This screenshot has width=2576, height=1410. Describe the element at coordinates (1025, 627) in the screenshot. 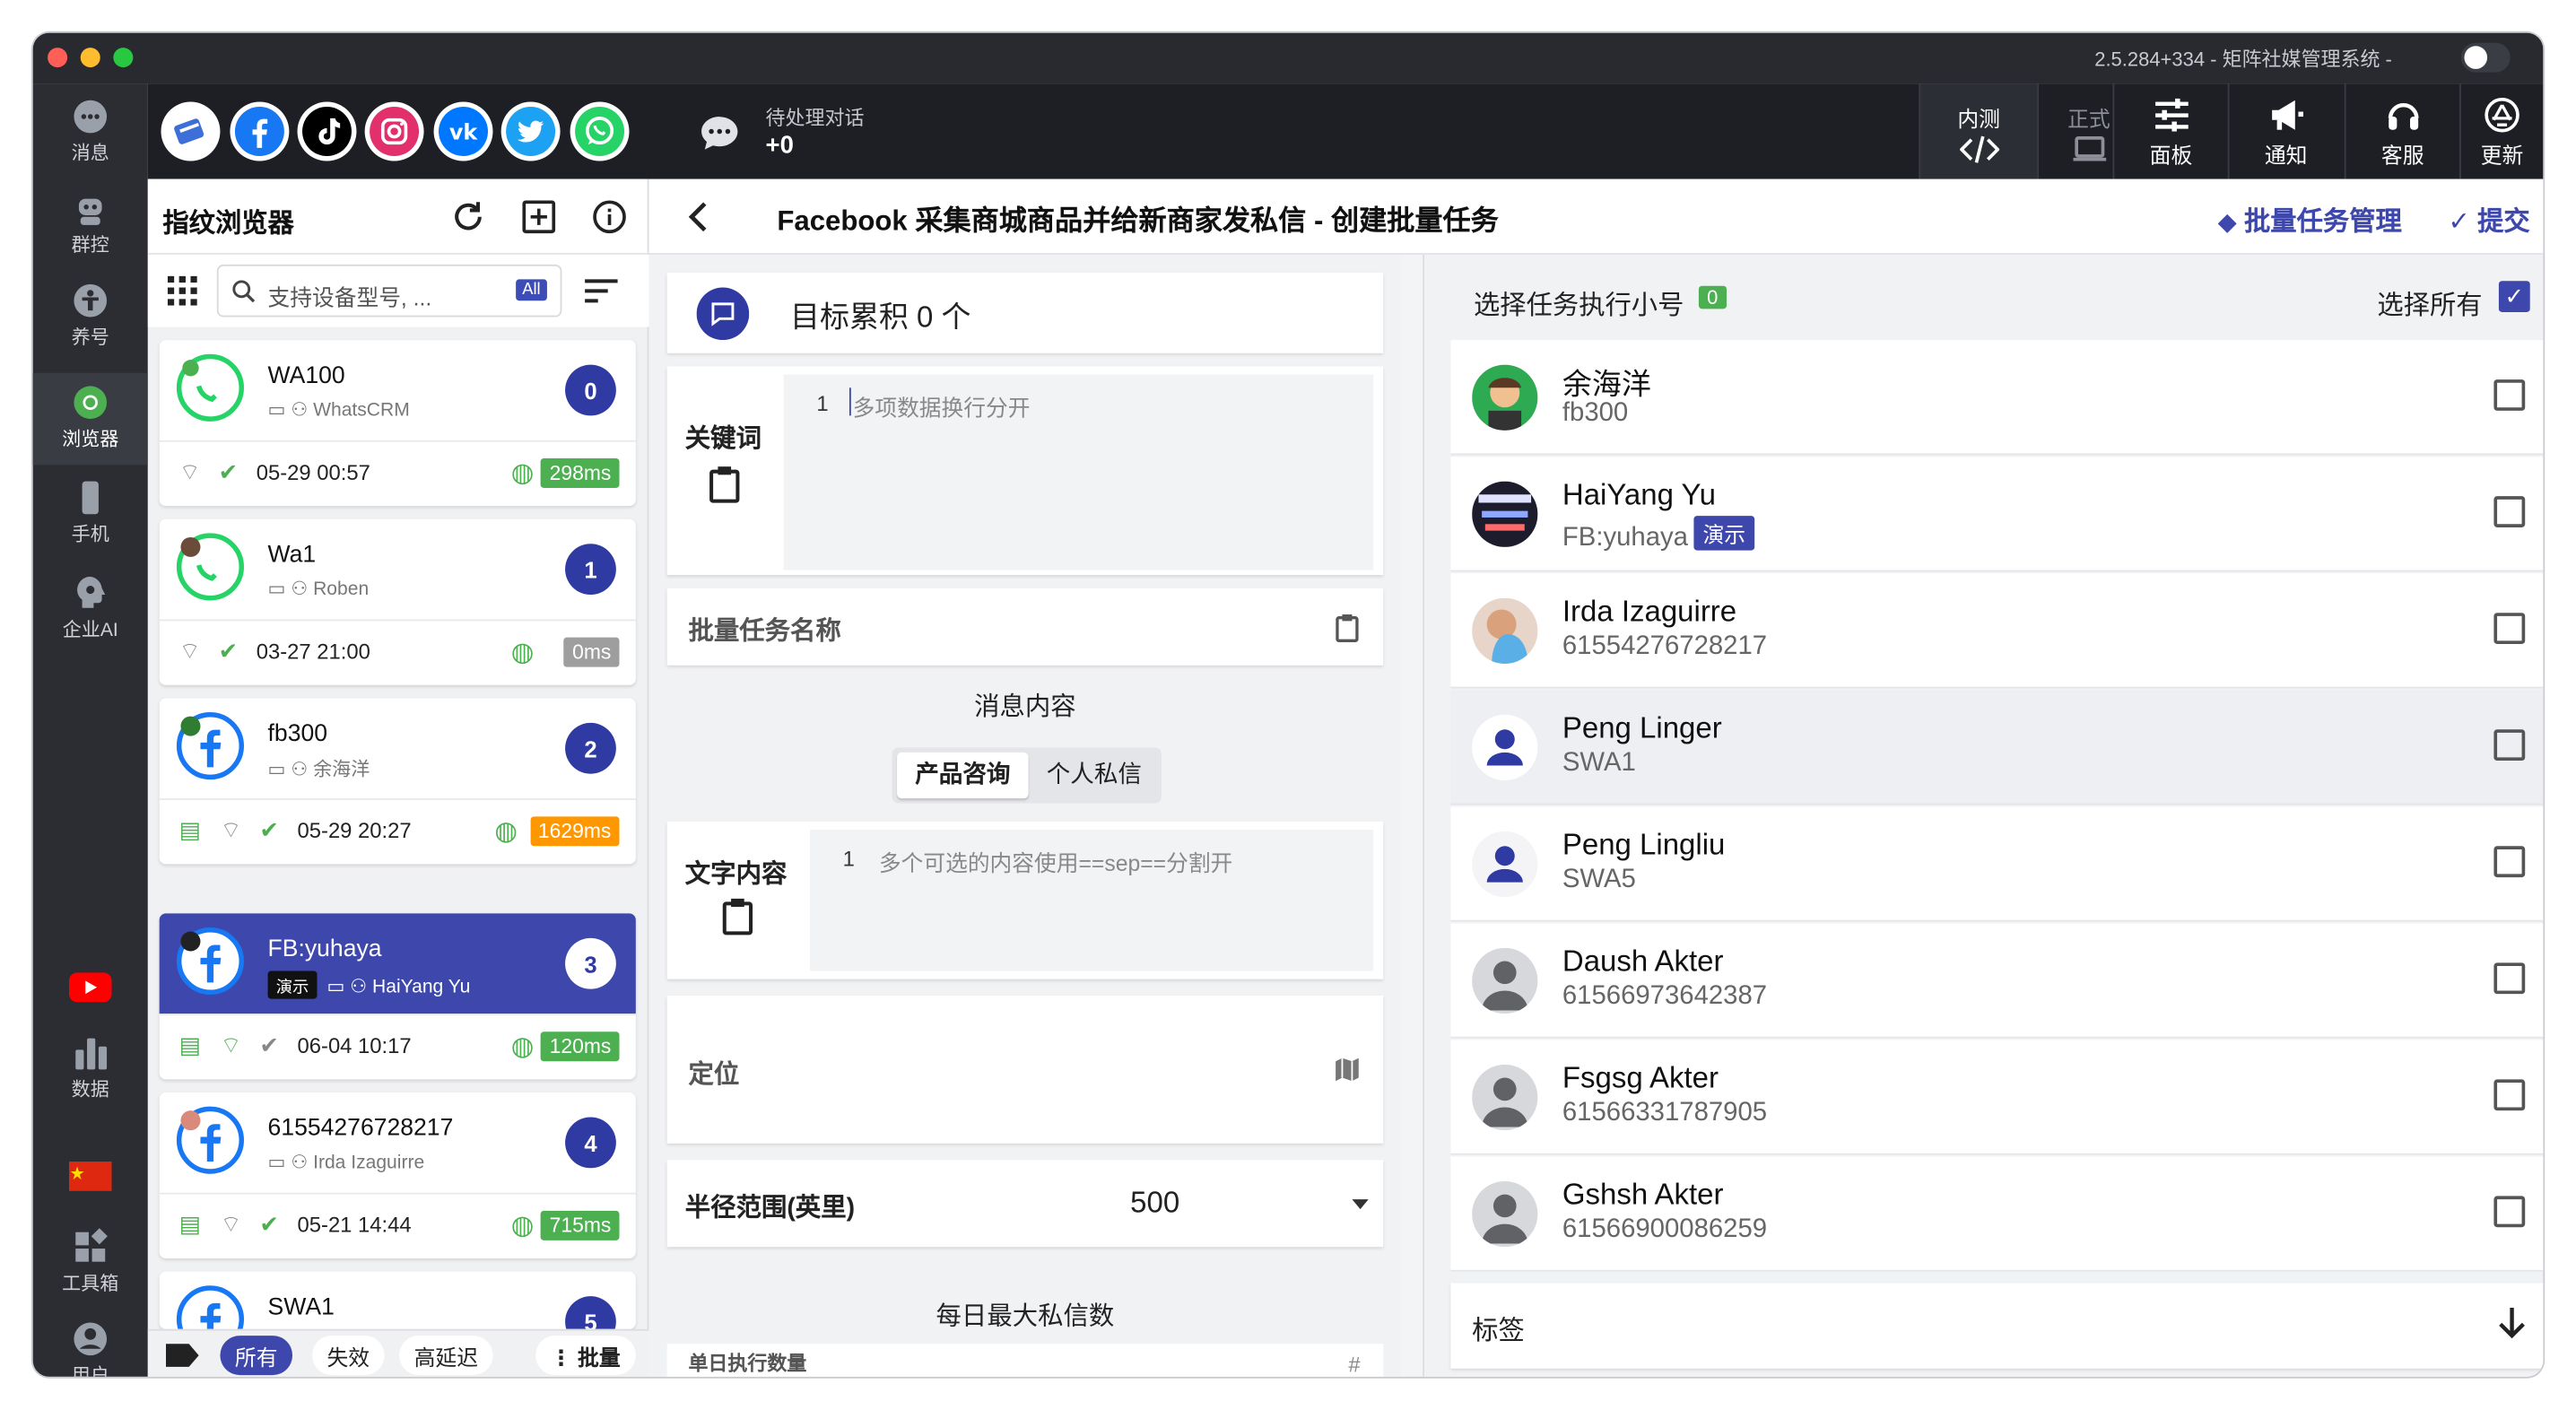

I see `task-name-block: 批量任务名称` at that location.